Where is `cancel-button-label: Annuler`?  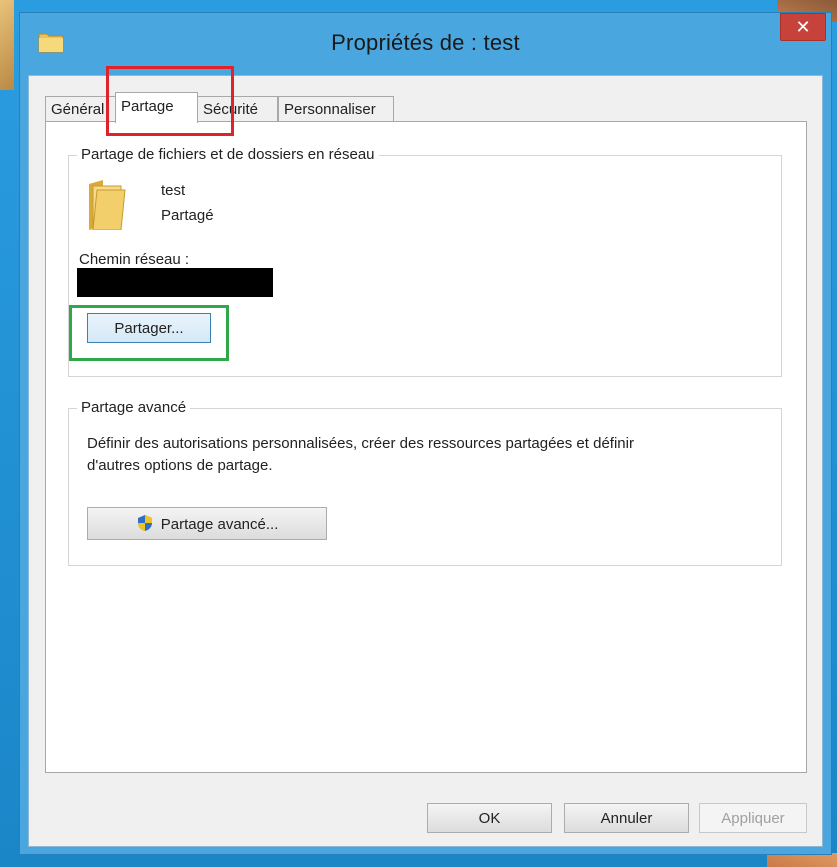 cancel-button-label: Annuler is located at coordinates (626, 818).